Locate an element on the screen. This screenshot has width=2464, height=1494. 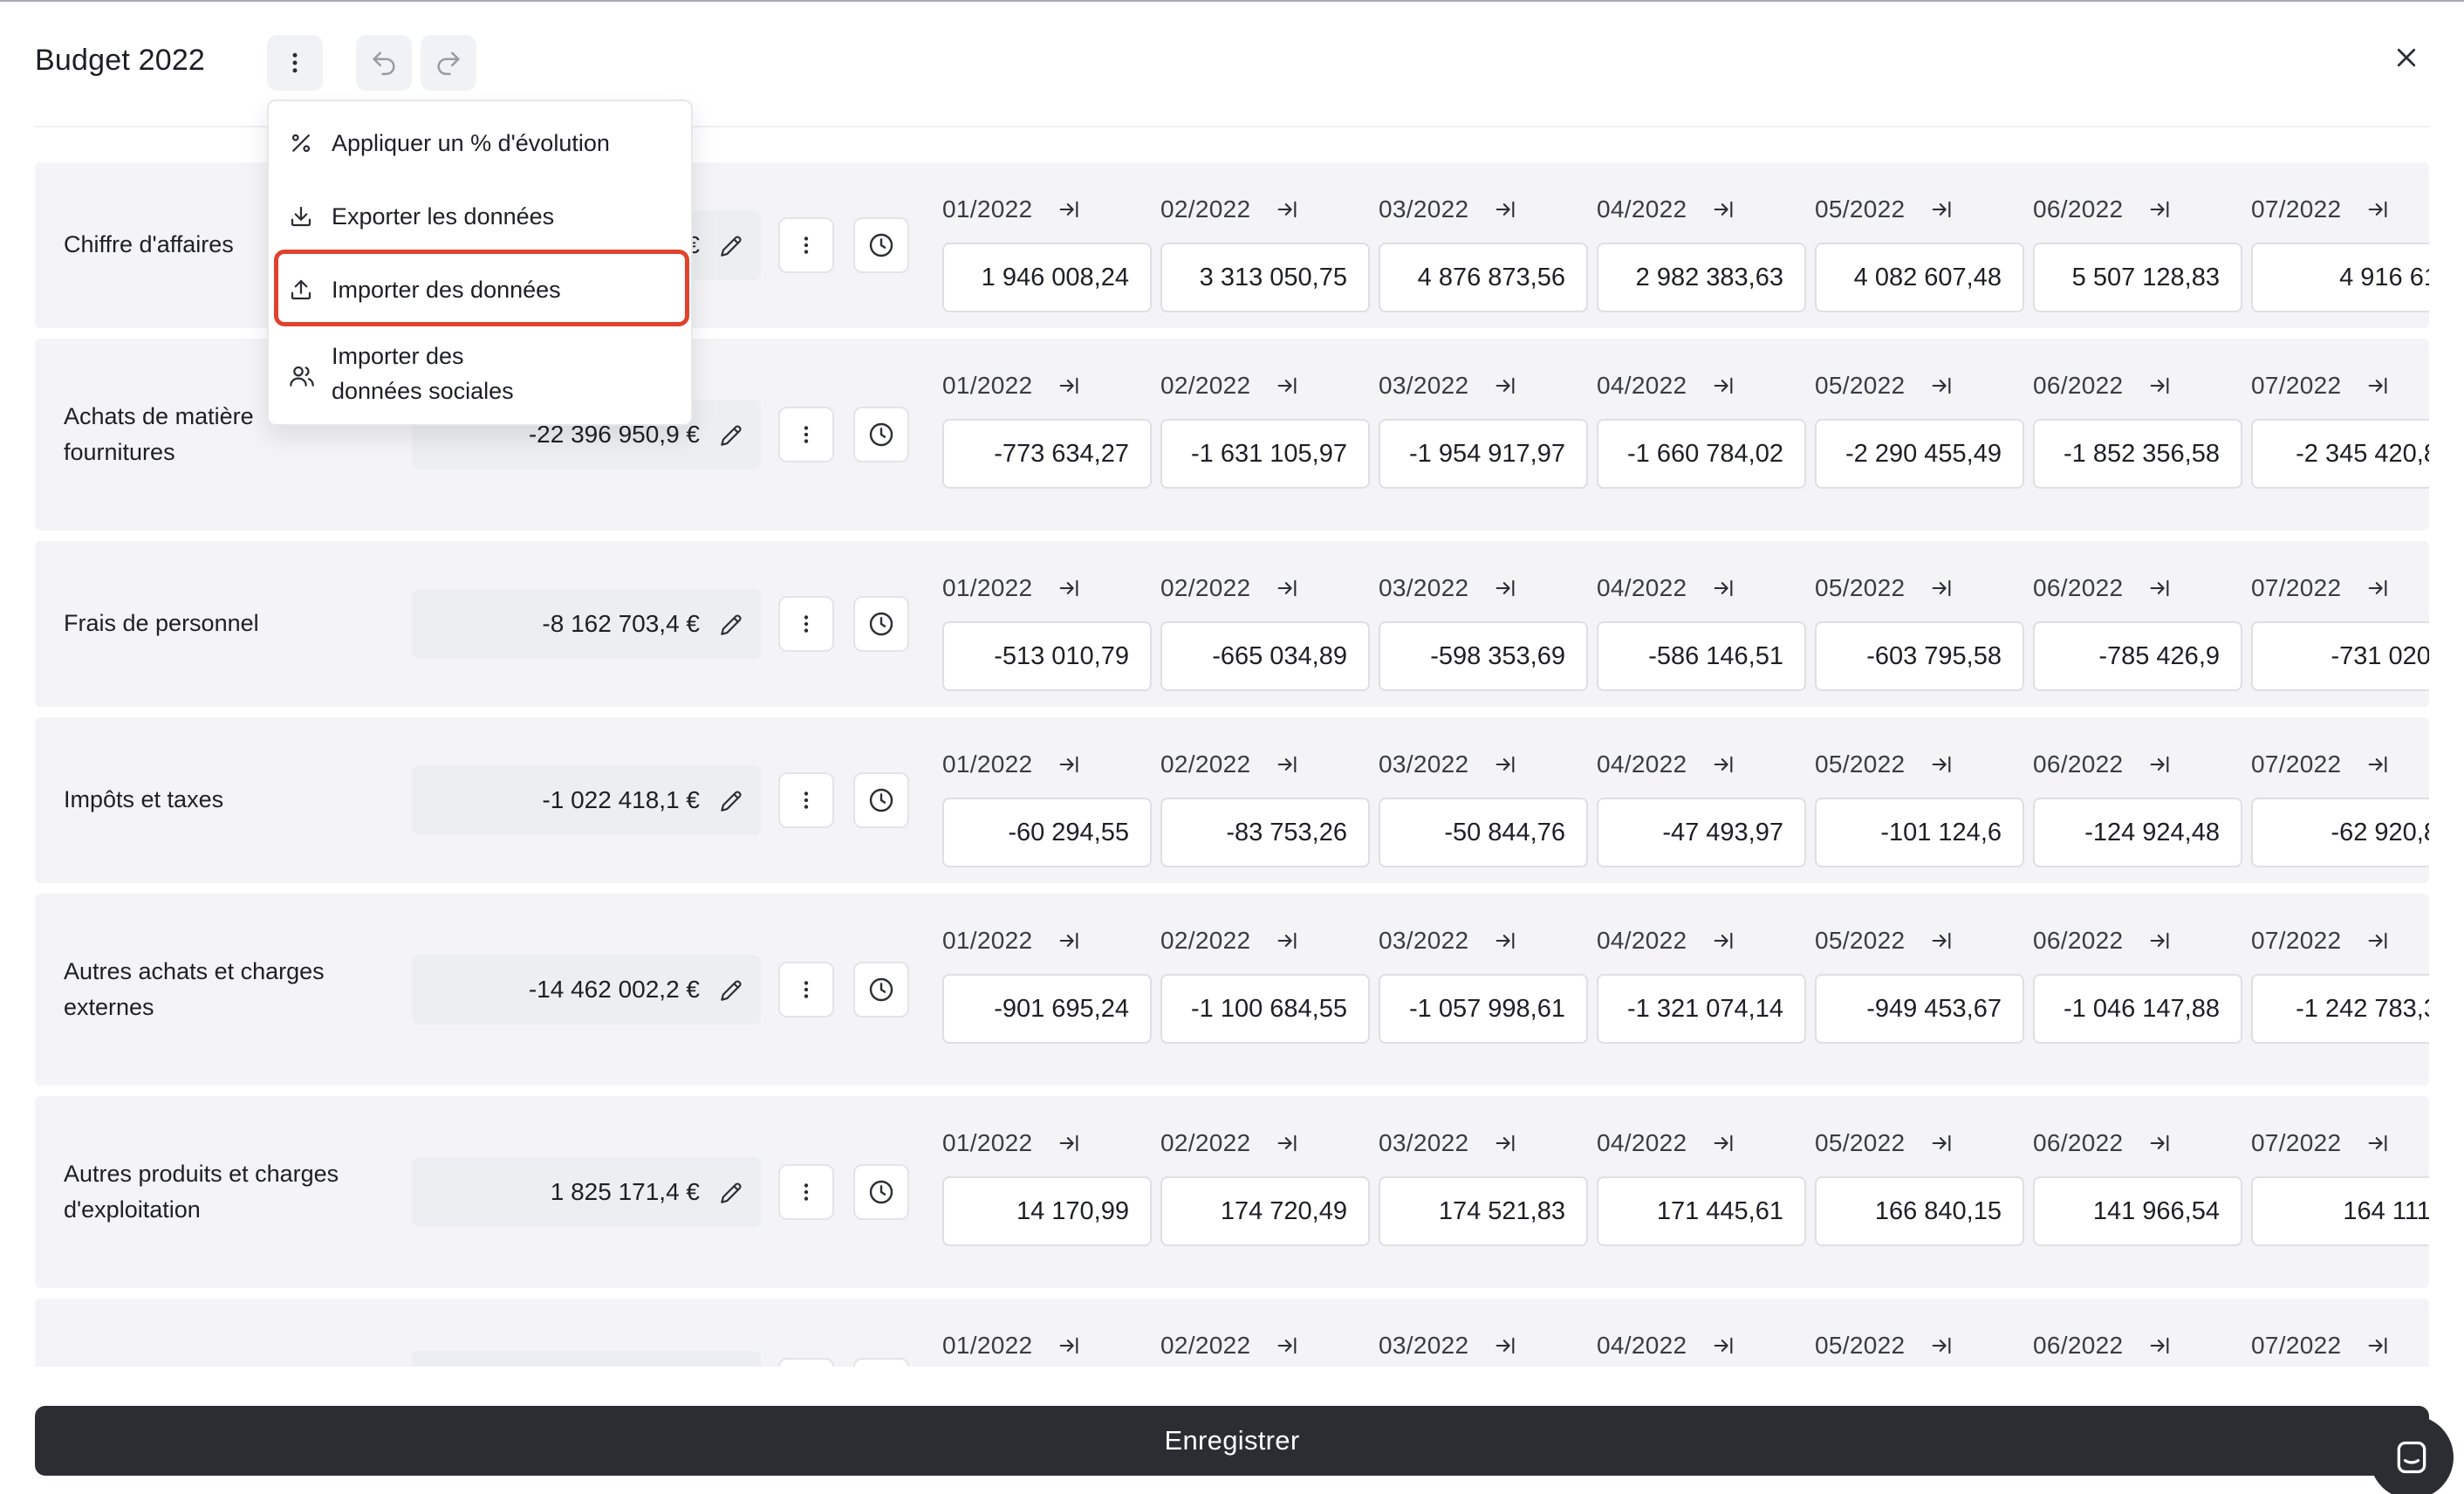
month-value-input: 1 946 008,24 is located at coordinates (1047, 277).